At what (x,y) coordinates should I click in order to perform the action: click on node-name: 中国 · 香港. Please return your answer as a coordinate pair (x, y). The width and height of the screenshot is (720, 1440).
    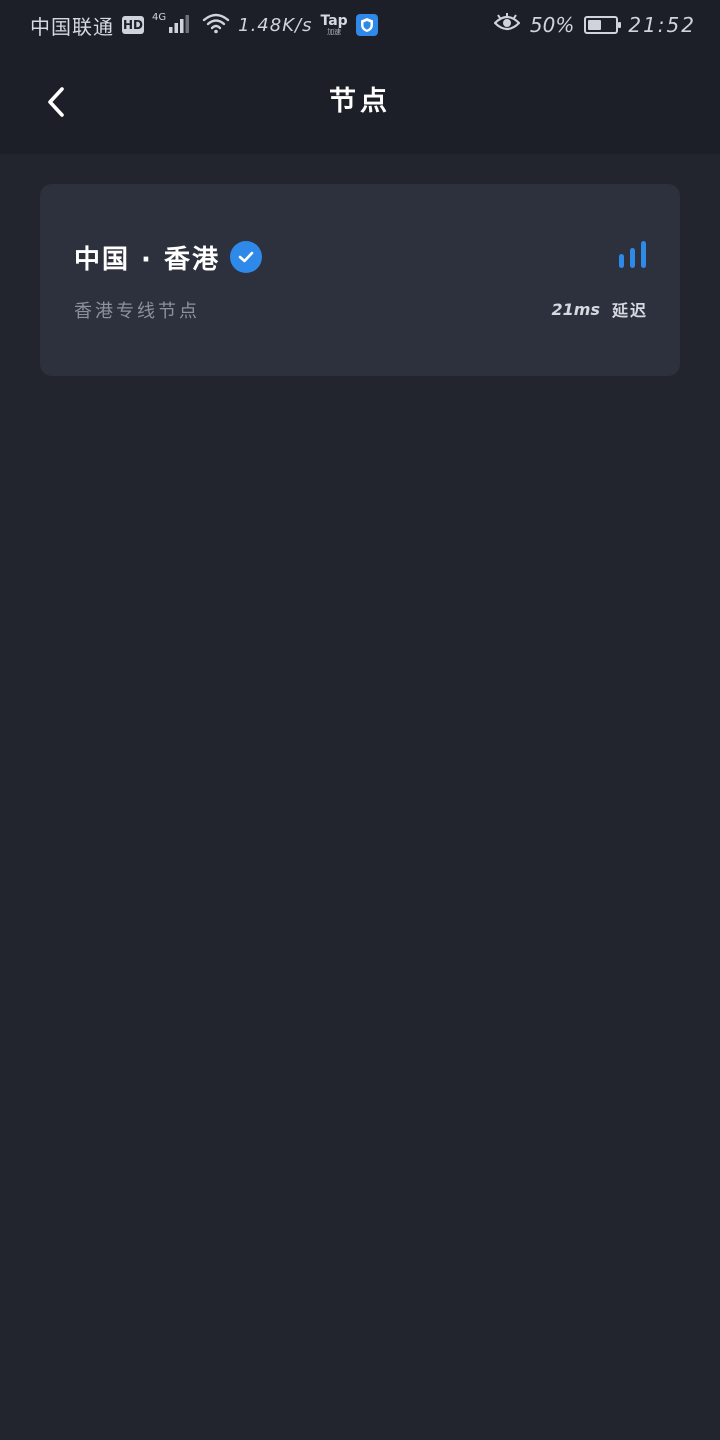
    Looking at the image, I should click on (147, 259).